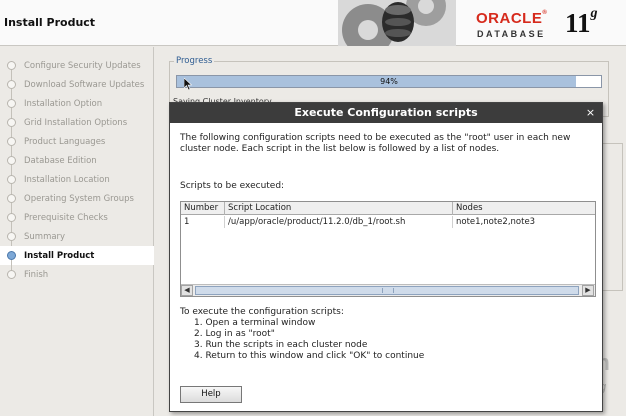  I want to click on progress-legend: Progress, so click(194, 61).